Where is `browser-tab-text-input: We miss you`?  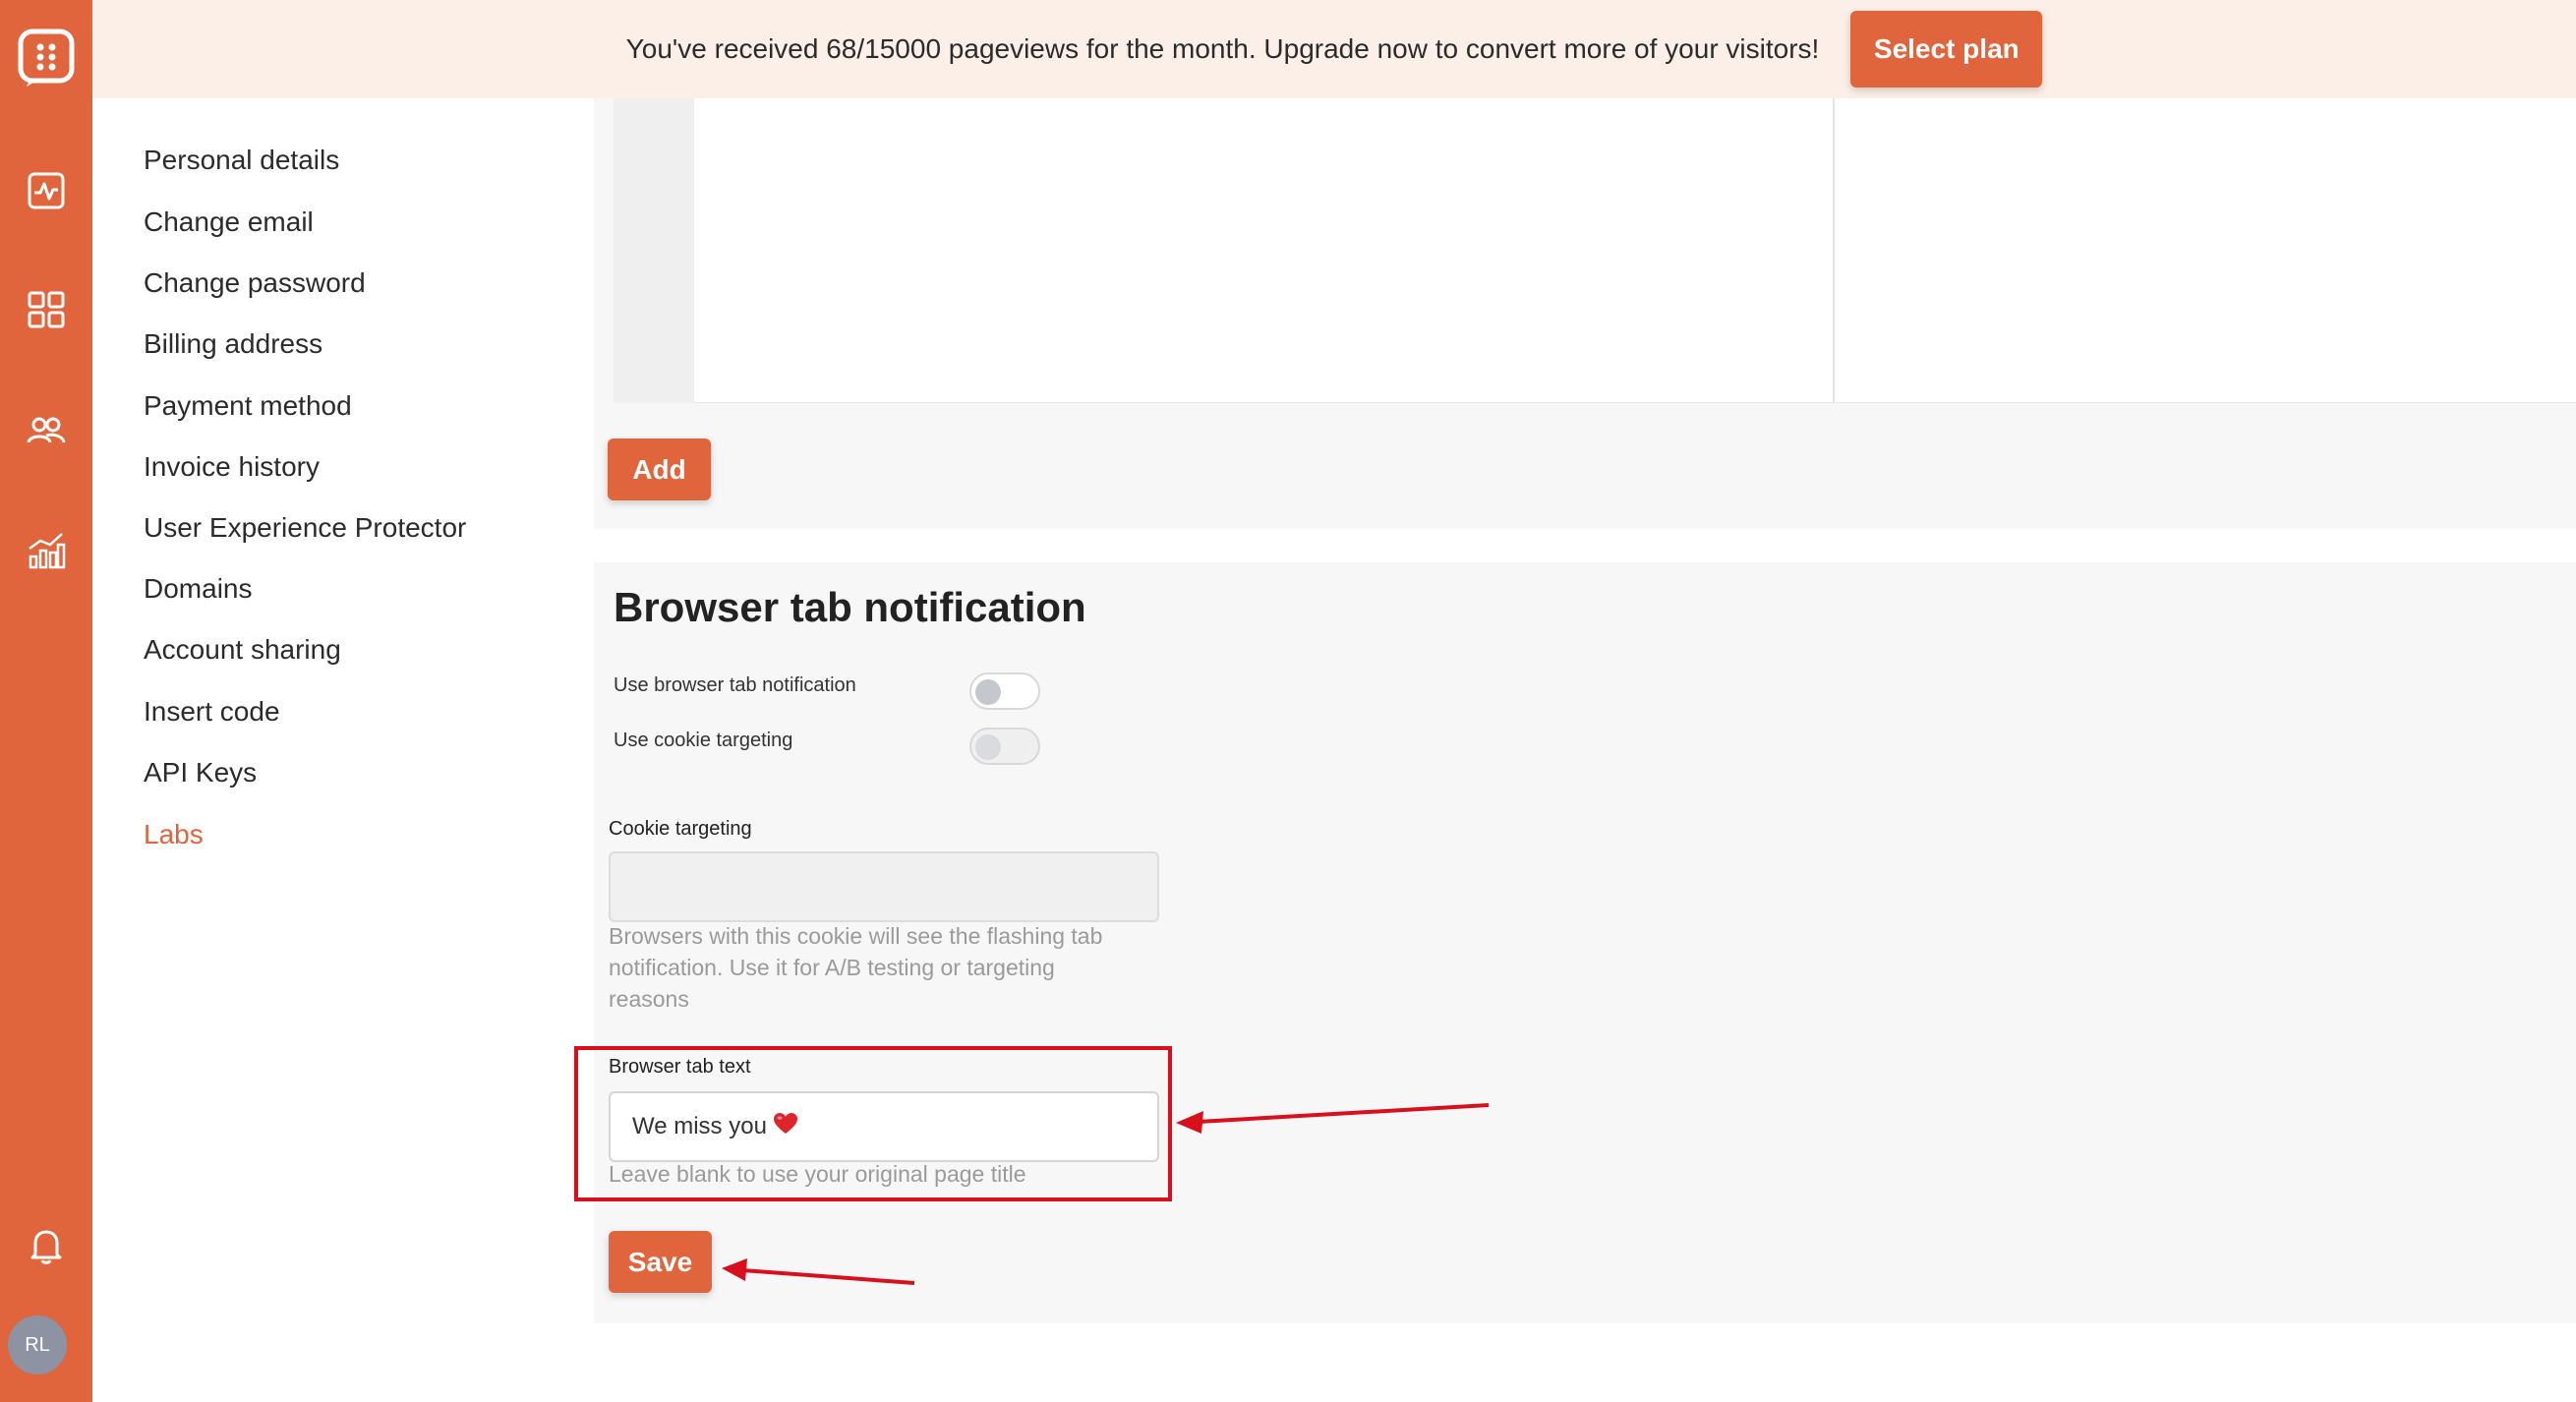 browser-tab-text-input: We miss you is located at coordinates (884, 1126).